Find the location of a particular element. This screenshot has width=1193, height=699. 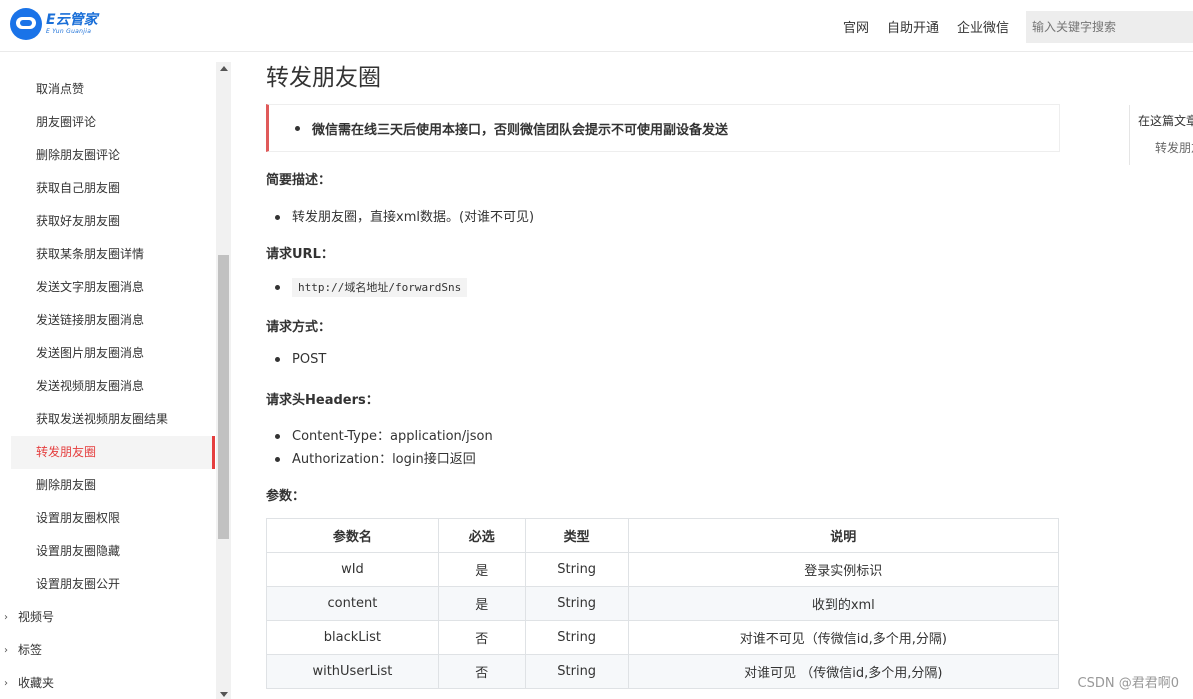

table-of-contents: 在这篇文章中 转发朋友圈 is located at coordinates (1161, 135).